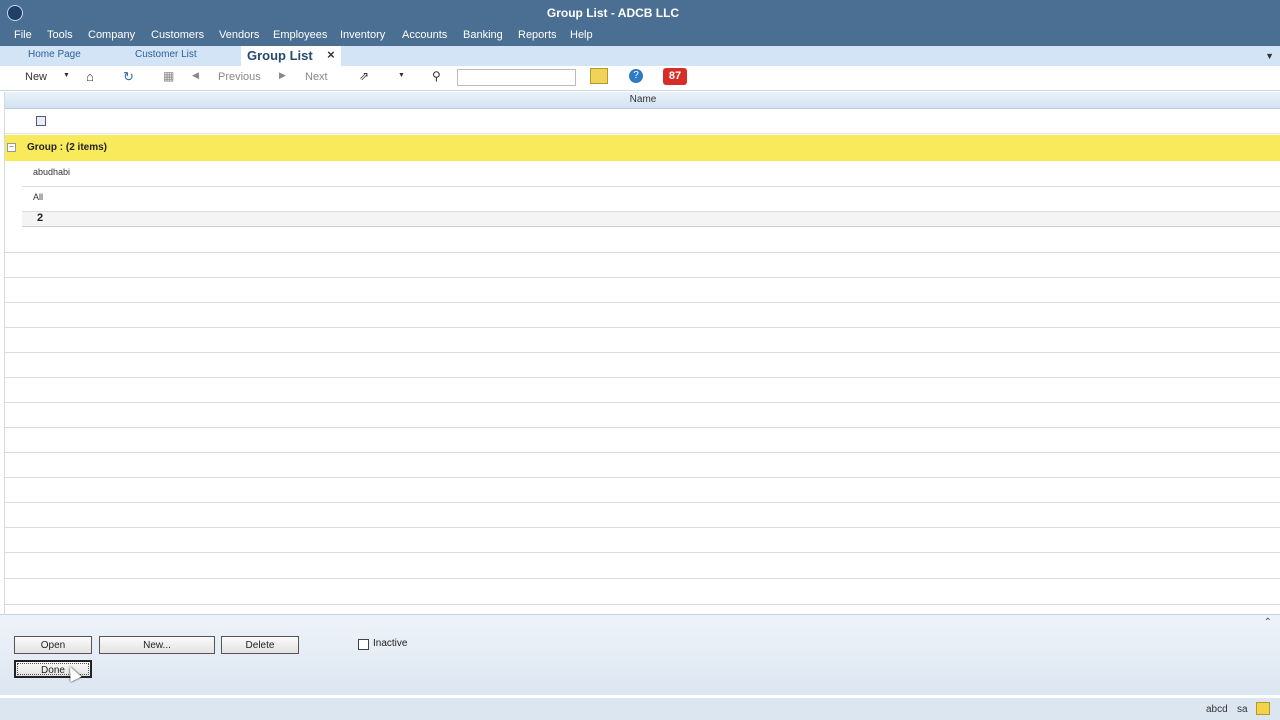 The height and width of the screenshot is (720, 1280). What do you see at coordinates (331, 55) in the screenshot?
I see `close-tab-icon: ×` at bounding box center [331, 55].